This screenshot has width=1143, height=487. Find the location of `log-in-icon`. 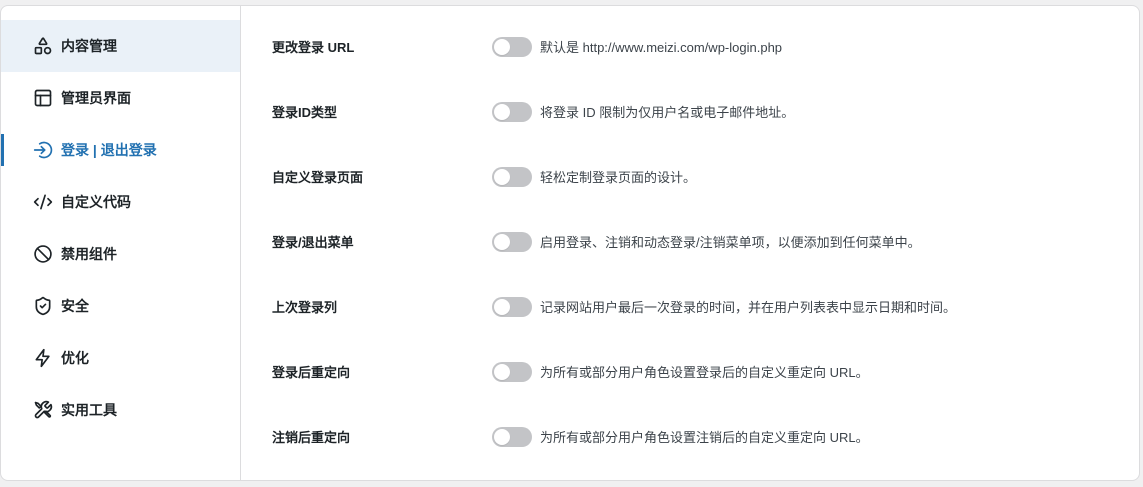

log-in-icon is located at coordinates (43, 150).